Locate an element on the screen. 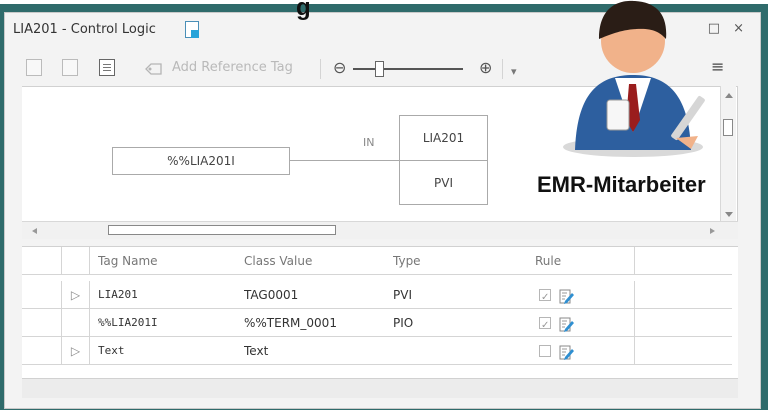 This screenshot has width=777, height=412. type-header: Type is located at coordinates (463, 261).